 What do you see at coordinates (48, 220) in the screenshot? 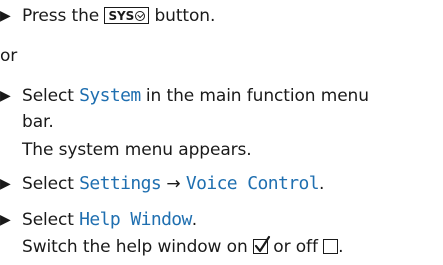
I see `step-4-text-before: Select` at bounding box center [48, 220].